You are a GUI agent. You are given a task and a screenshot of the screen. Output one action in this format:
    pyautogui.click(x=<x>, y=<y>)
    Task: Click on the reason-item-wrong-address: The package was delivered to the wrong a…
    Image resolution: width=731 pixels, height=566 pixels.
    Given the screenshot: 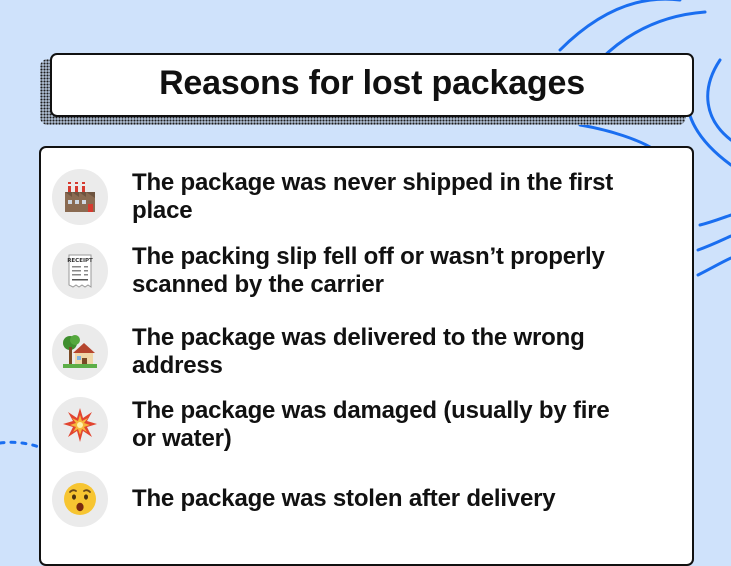 What is the action you would take?
    pyautogui.click(x=342, y=352)
    